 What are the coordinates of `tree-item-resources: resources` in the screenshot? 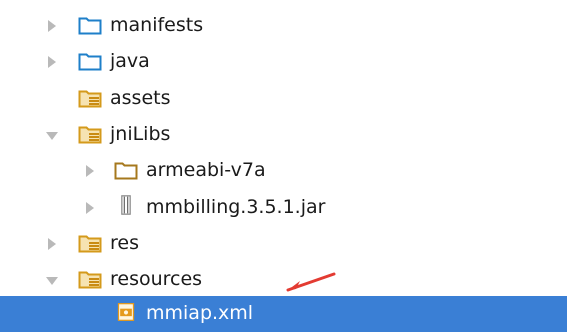 It's located at (283, 280).